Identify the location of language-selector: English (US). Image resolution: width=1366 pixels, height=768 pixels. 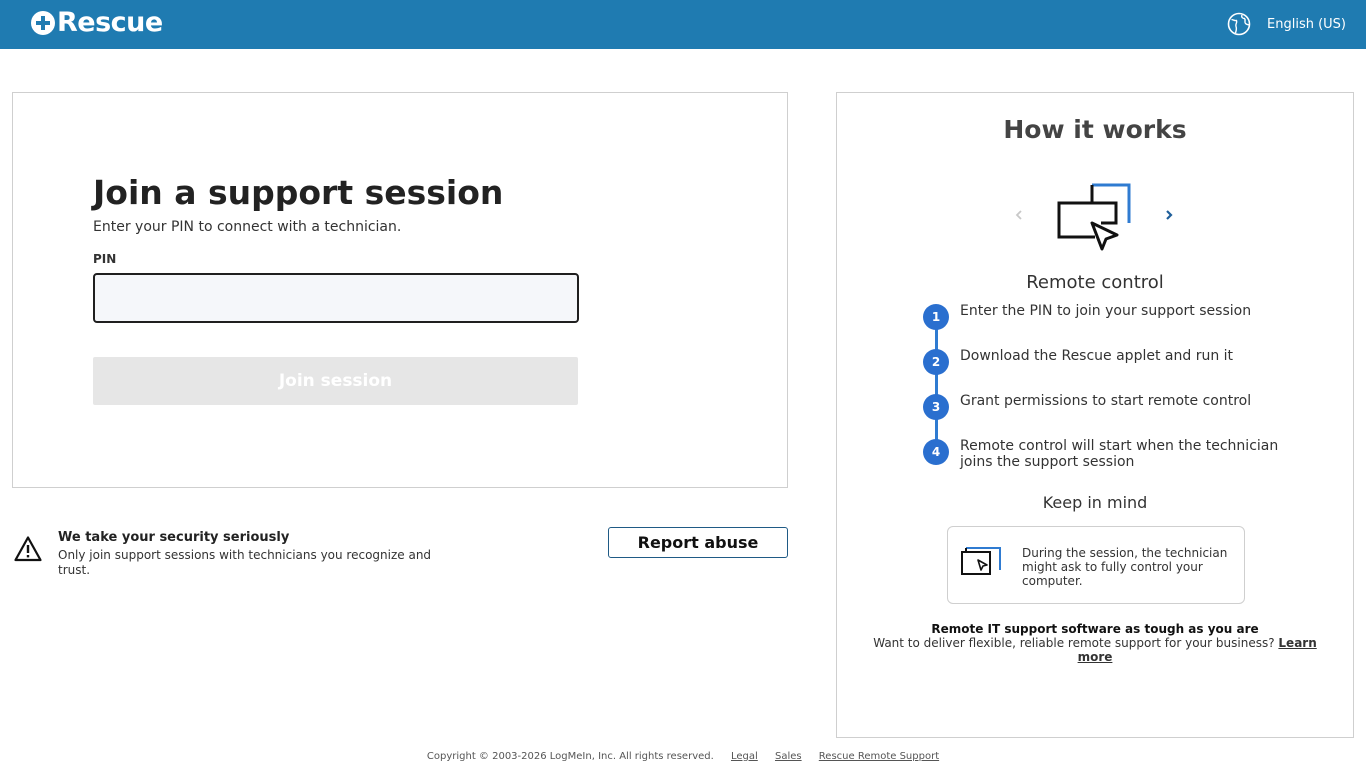
(1286, 24).